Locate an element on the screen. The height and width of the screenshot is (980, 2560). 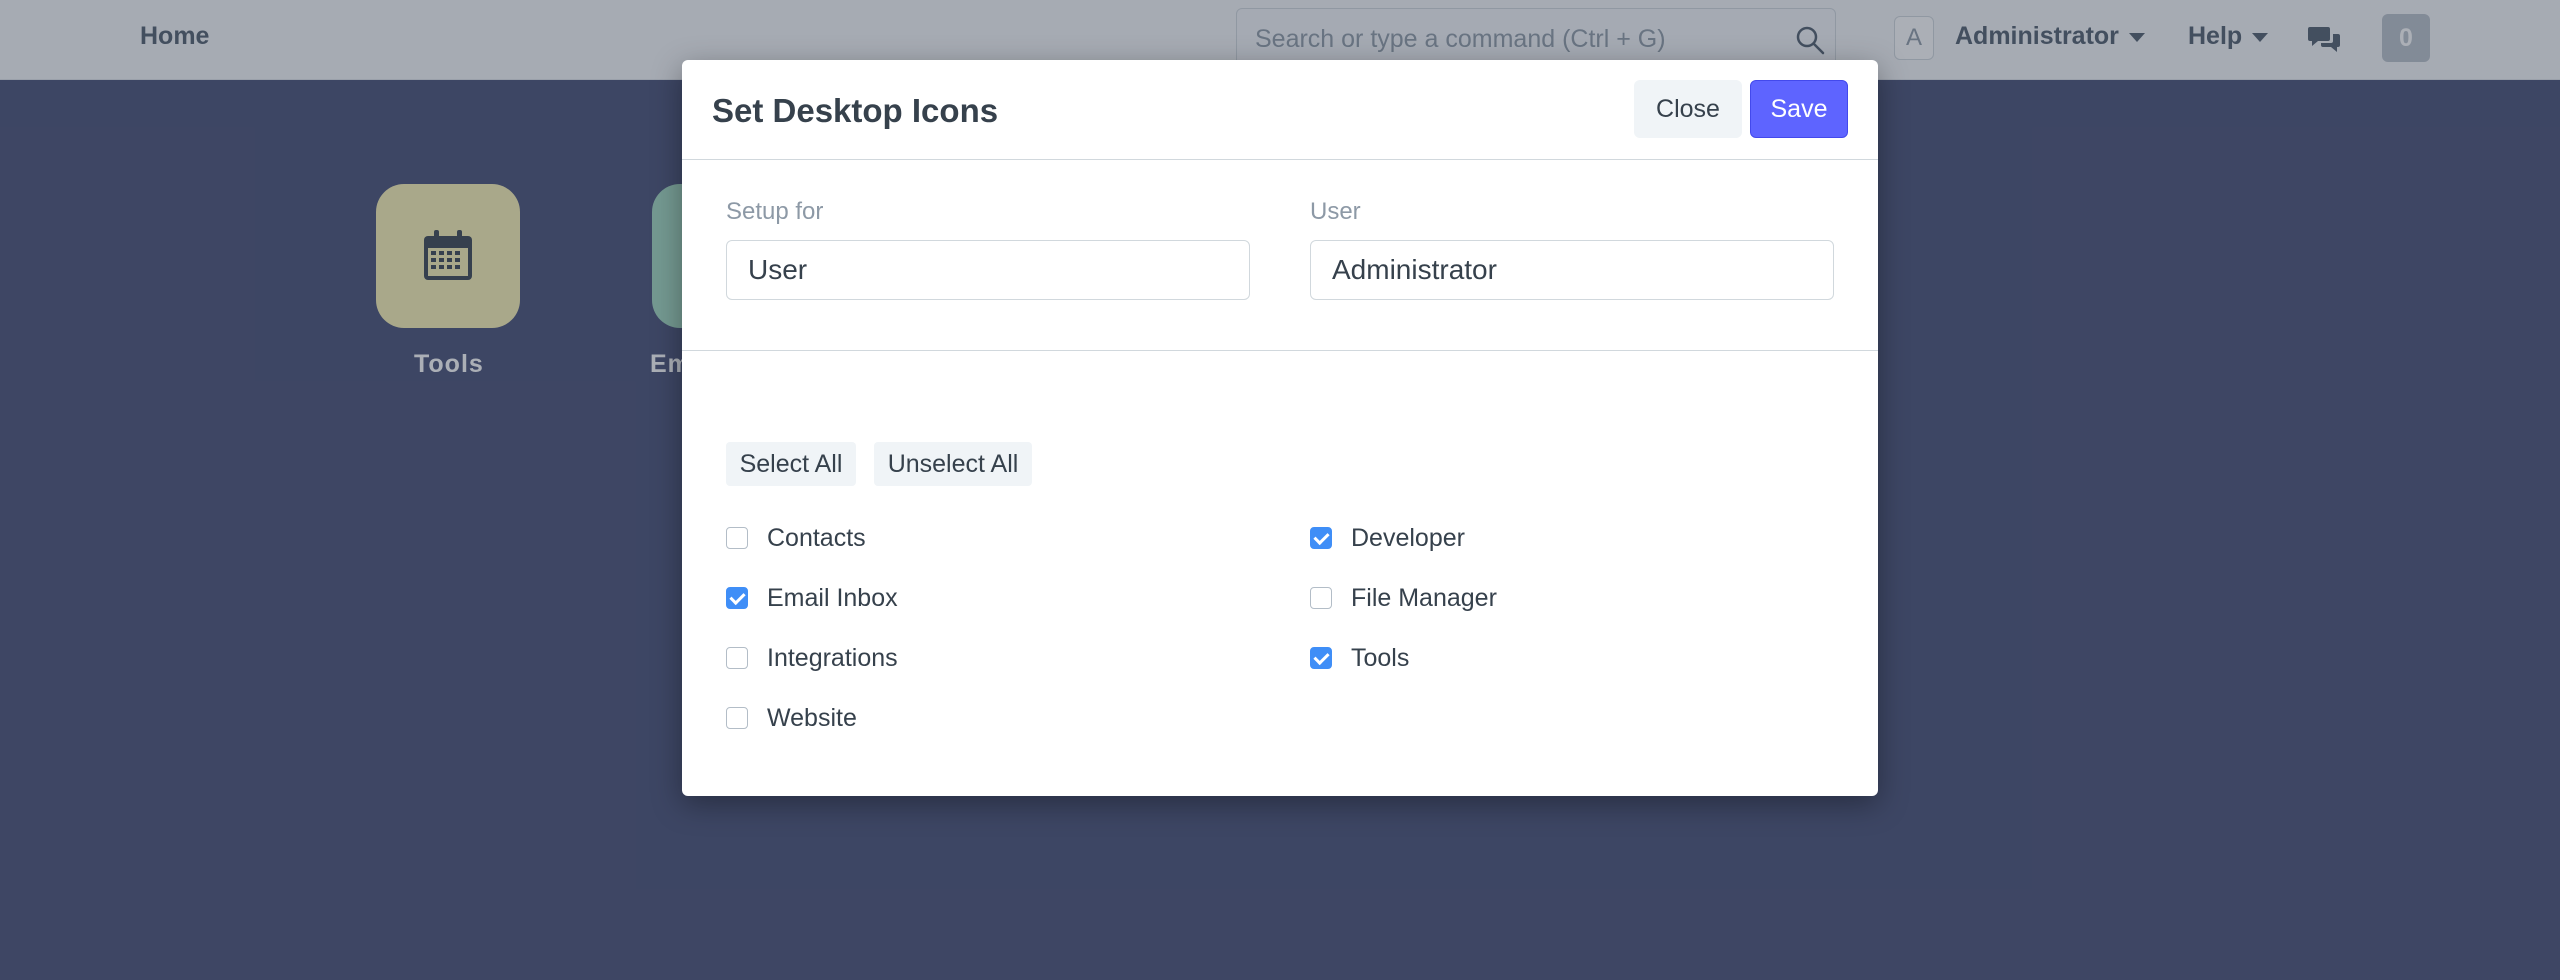
module-checkbox-website: Website is located at coordinates (791, 718).